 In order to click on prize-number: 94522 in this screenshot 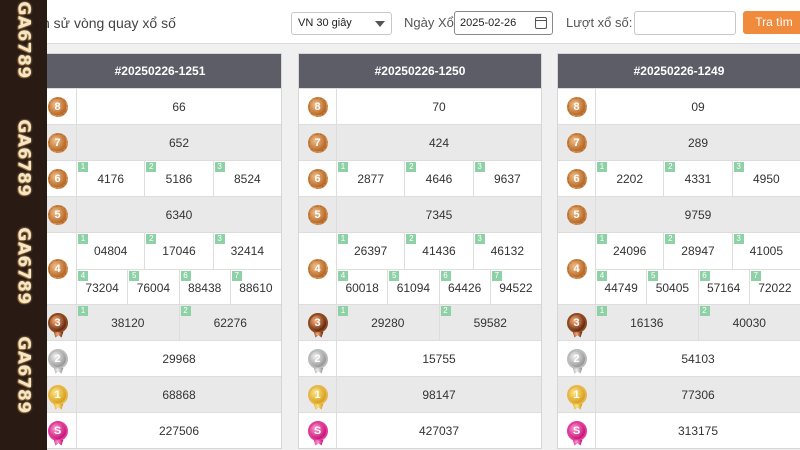, I will do `click(516, 287)`.